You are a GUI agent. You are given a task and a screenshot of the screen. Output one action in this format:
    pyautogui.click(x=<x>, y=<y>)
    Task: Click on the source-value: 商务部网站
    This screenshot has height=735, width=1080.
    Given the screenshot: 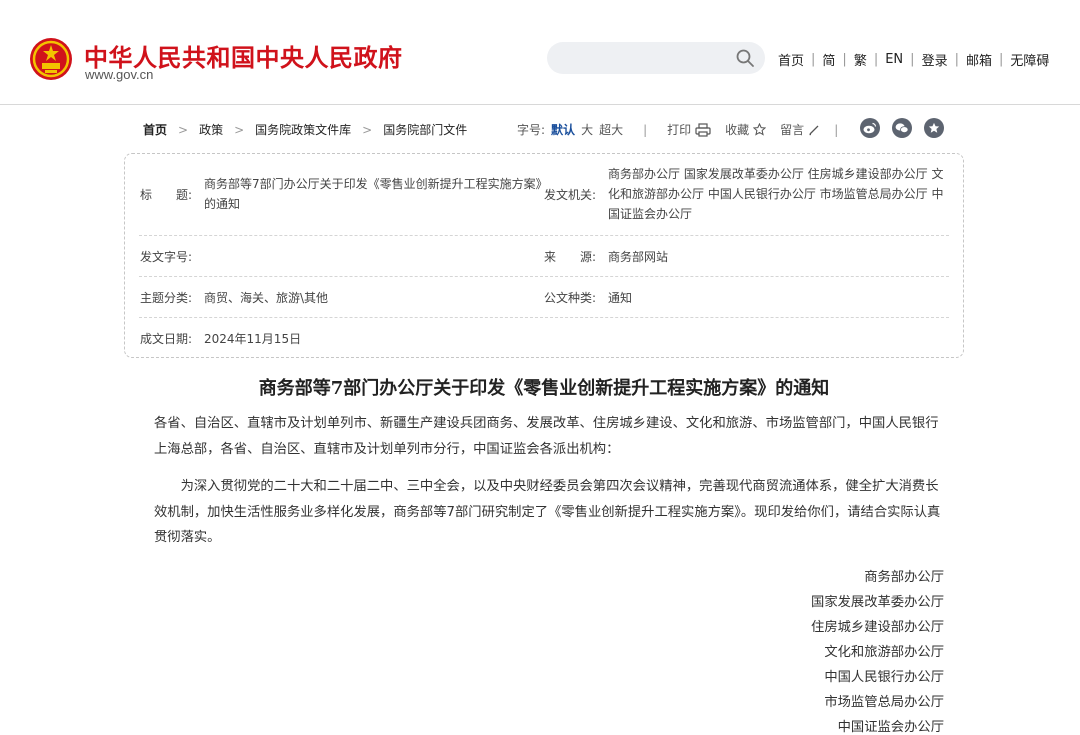 What is the action you would take?
    pyautogui.click(x=638, y=257)
    